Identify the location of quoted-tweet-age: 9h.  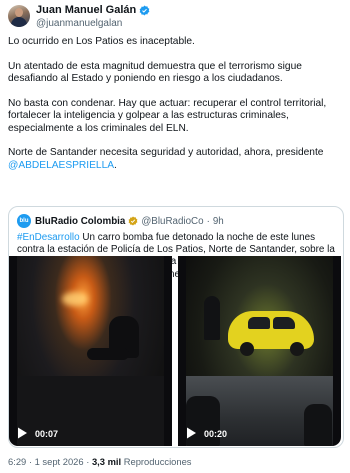
(218, 221).